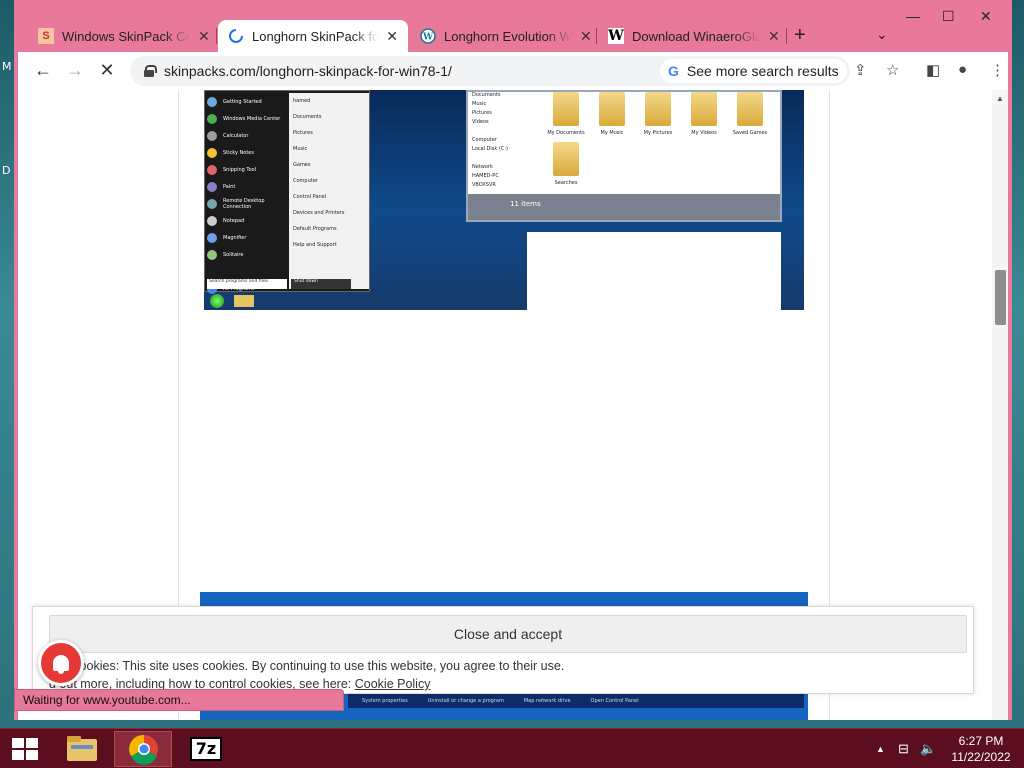  I want to click on new-tab-button: +, so click(800, 35).